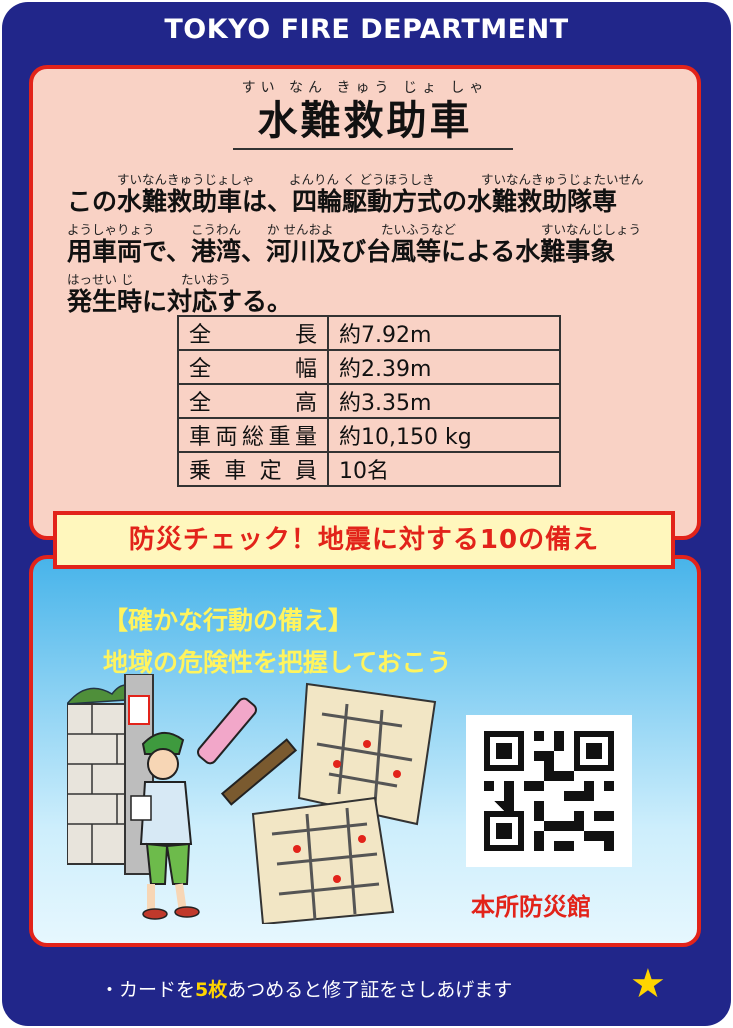  Describe the element at coordinates (377, 228) in the screenshot. I see `ruby-row-2: ようしゃりょう こうわん か せんおよ たいふうなど すいなんじしょう` at that location.